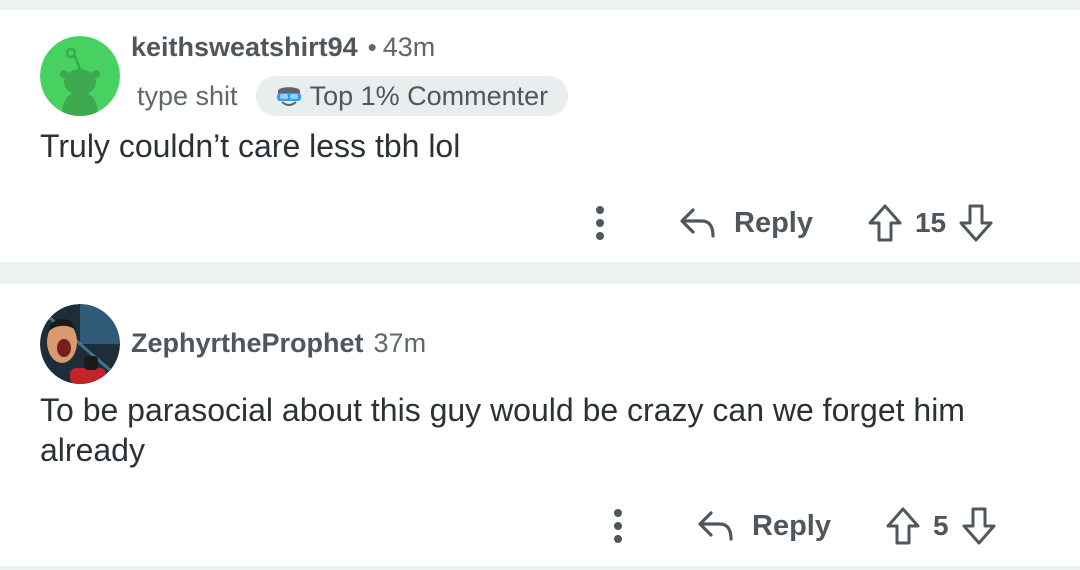  I want to click on snoo-avatar-icon, so click(80, 76).